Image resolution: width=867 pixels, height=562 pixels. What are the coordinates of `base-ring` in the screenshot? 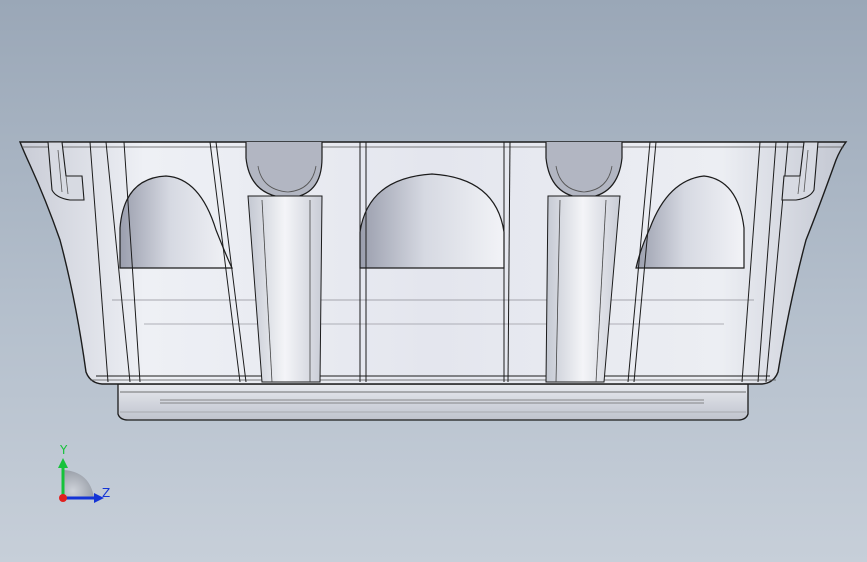 It's located at (433, 402).